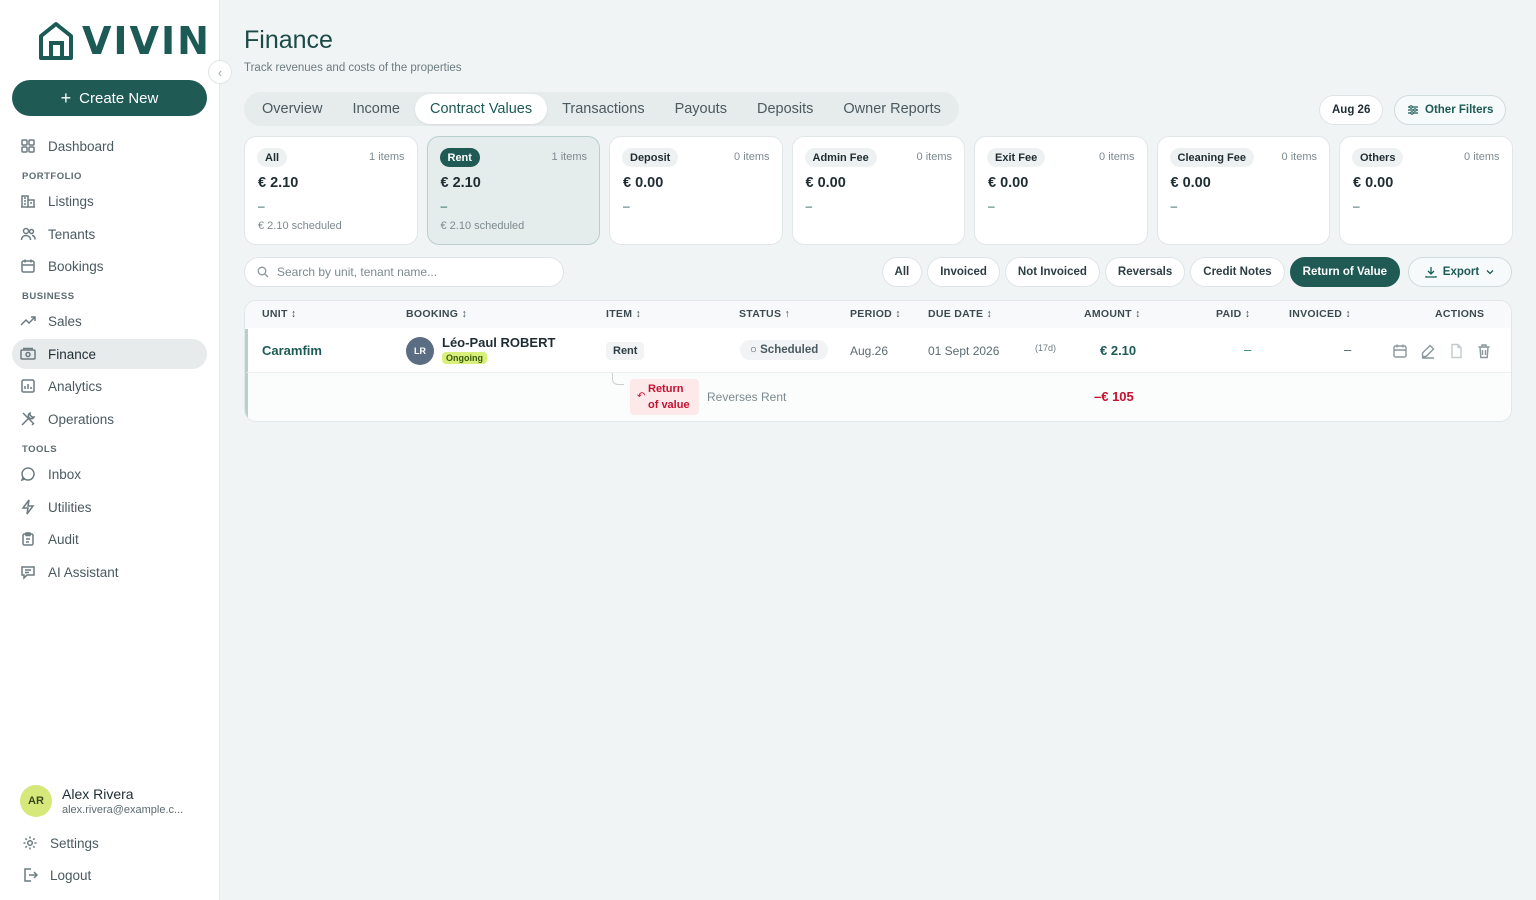  I want to click on other-filters-button: Other Filters, so click(1450, 110).